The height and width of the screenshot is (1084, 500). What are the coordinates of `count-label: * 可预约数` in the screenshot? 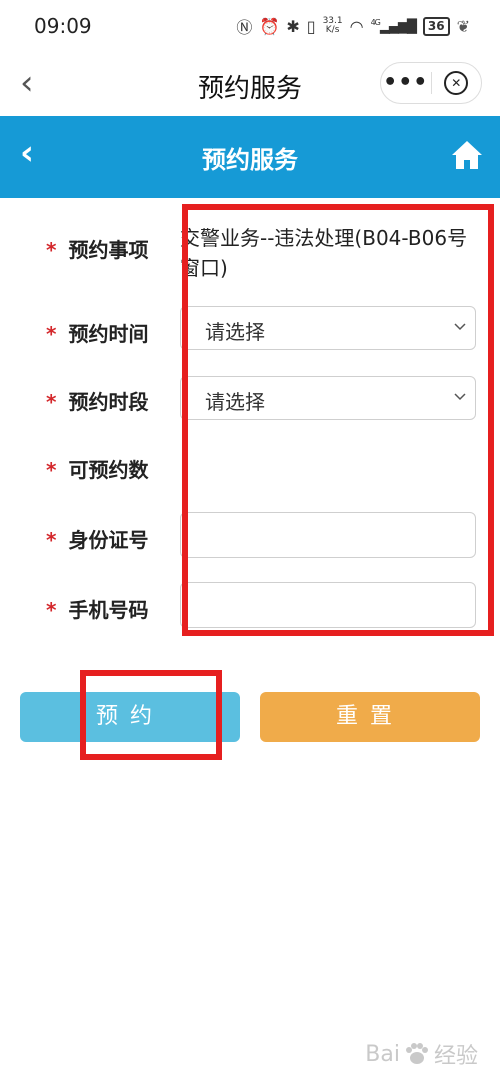 It's located at (97, 468).